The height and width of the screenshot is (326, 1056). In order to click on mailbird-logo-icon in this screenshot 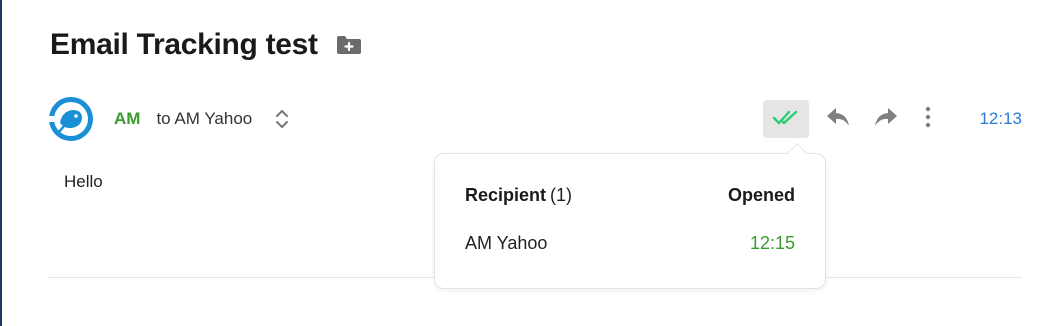, I will do `click(71, 119)`.